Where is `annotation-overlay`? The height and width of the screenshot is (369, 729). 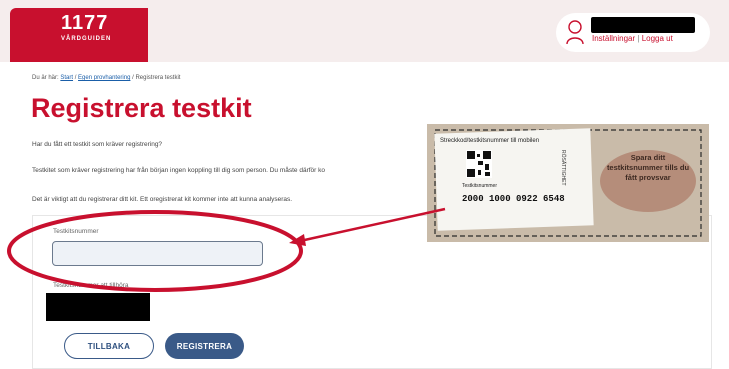
annotation-overlay is located at coordinates (226, 249).